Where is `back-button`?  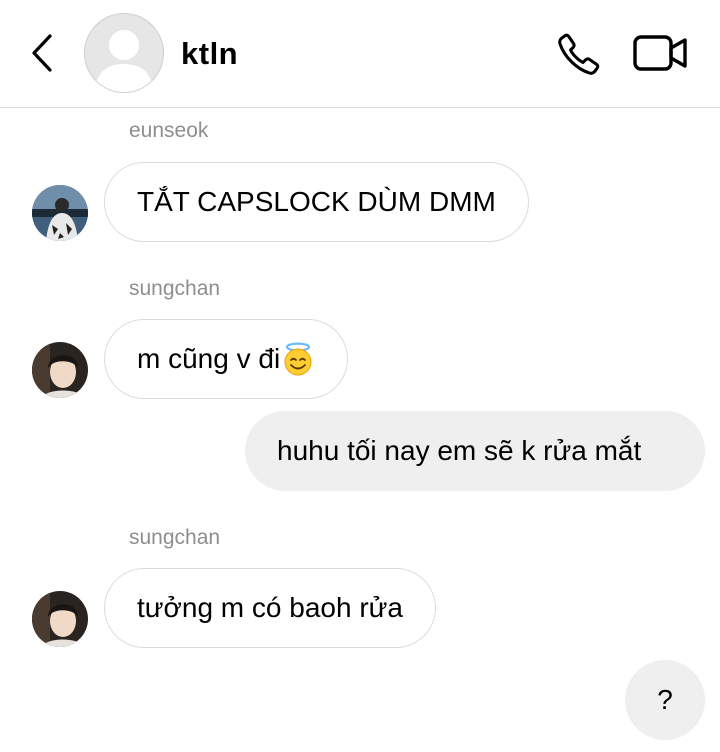
back-button is located at coordinates (42, 53).